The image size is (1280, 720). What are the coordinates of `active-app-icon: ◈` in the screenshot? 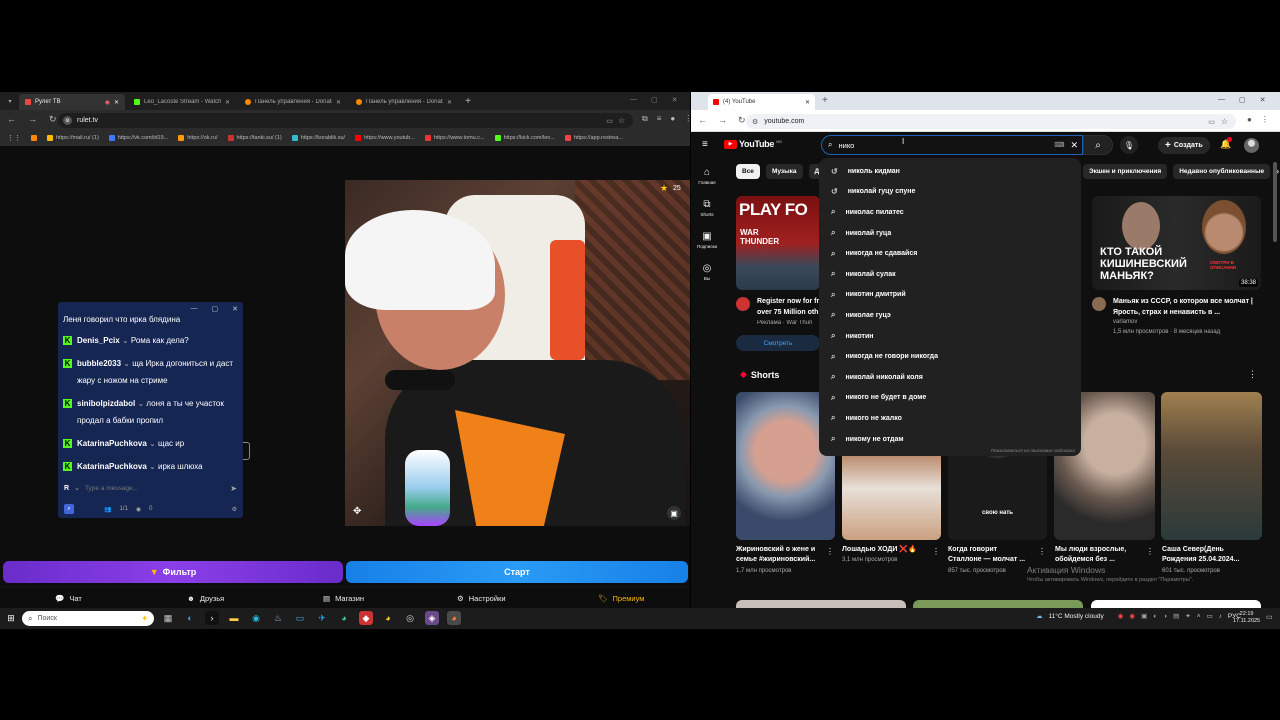 It's located at (432, 618).